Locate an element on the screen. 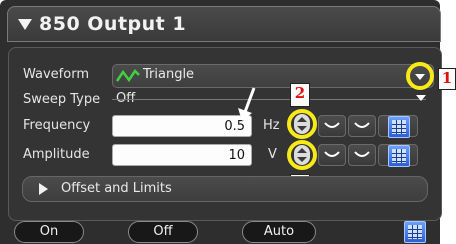  waveform-dropdown-button is located at coordinates (420, 76).